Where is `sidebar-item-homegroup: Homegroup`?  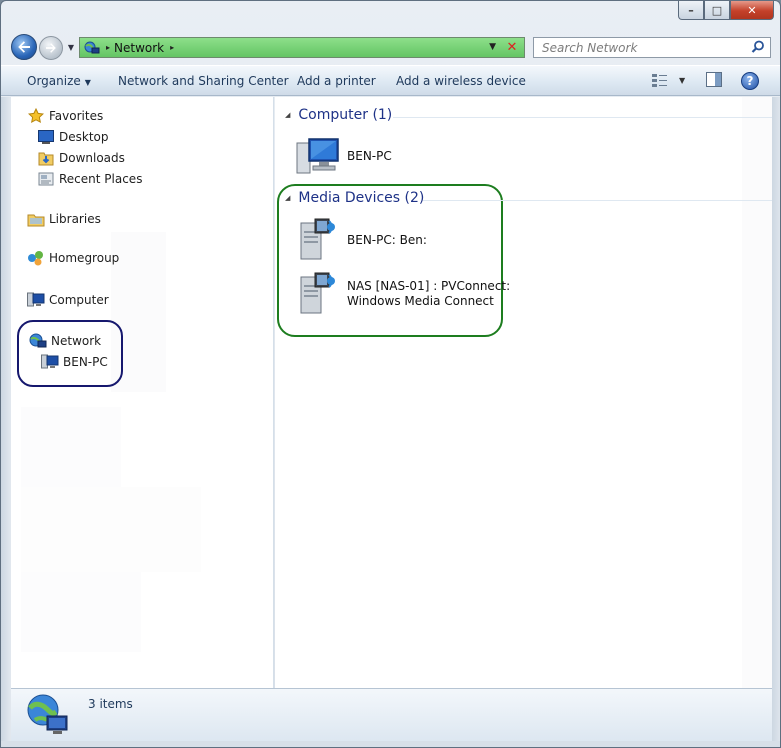
sidebar-item-homegroup: Homegroup is located at coordinates (73, 258).